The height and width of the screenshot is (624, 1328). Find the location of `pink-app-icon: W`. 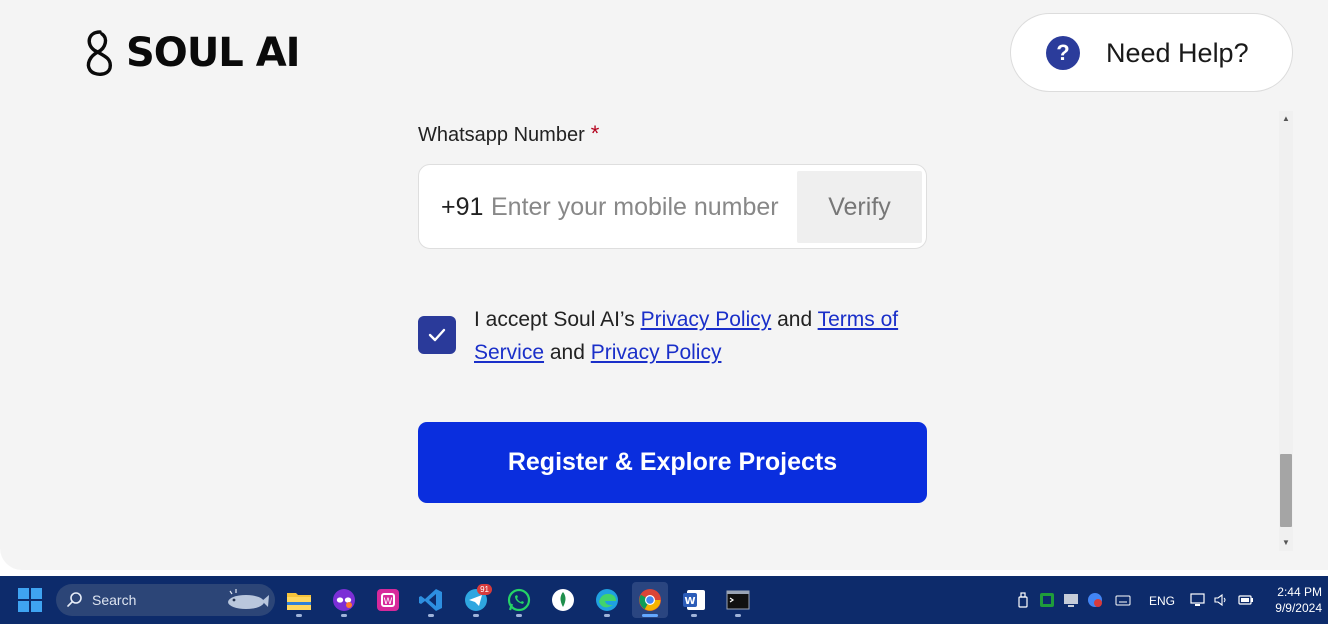

pink-app-icon: W is located at coordinates (388, 600).